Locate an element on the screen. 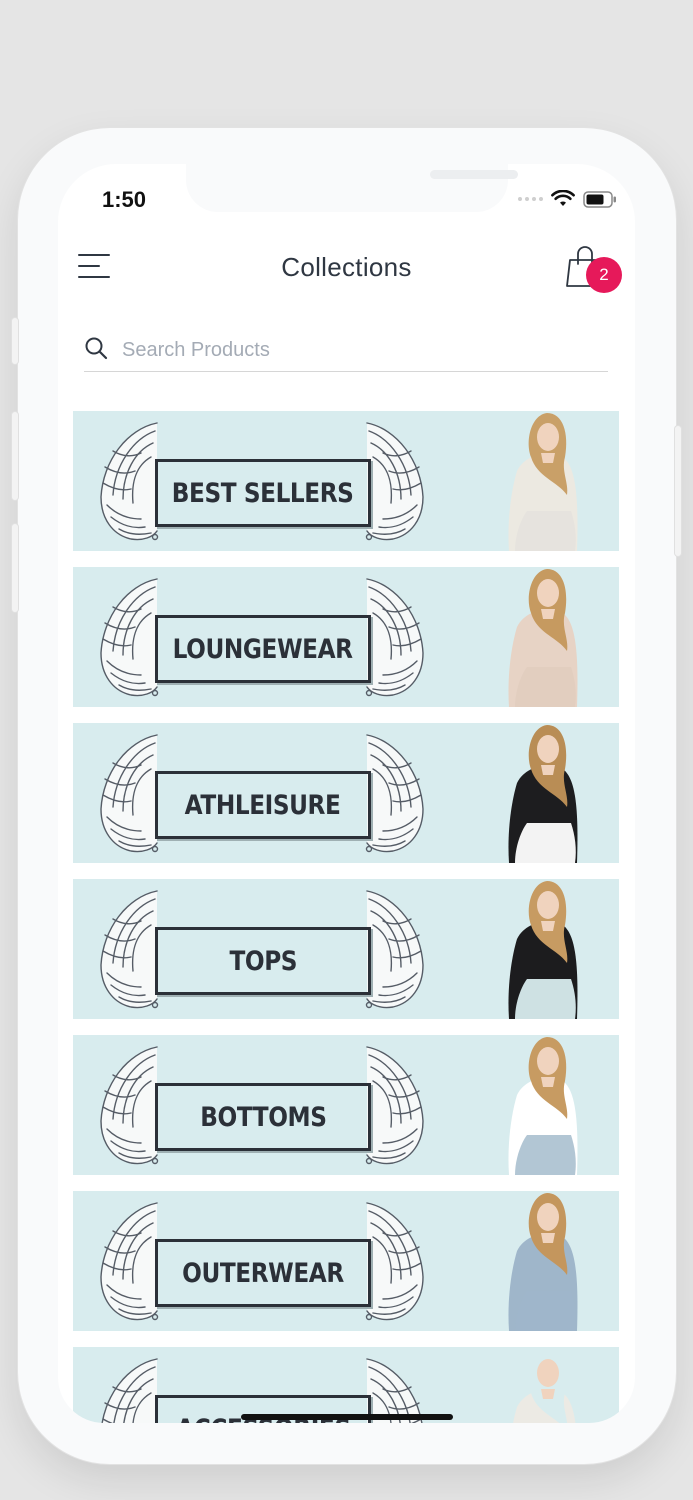 Image resolution: width=693 pixels, height=1500 pixels. mute-switch is located at coordinates (15, 341).